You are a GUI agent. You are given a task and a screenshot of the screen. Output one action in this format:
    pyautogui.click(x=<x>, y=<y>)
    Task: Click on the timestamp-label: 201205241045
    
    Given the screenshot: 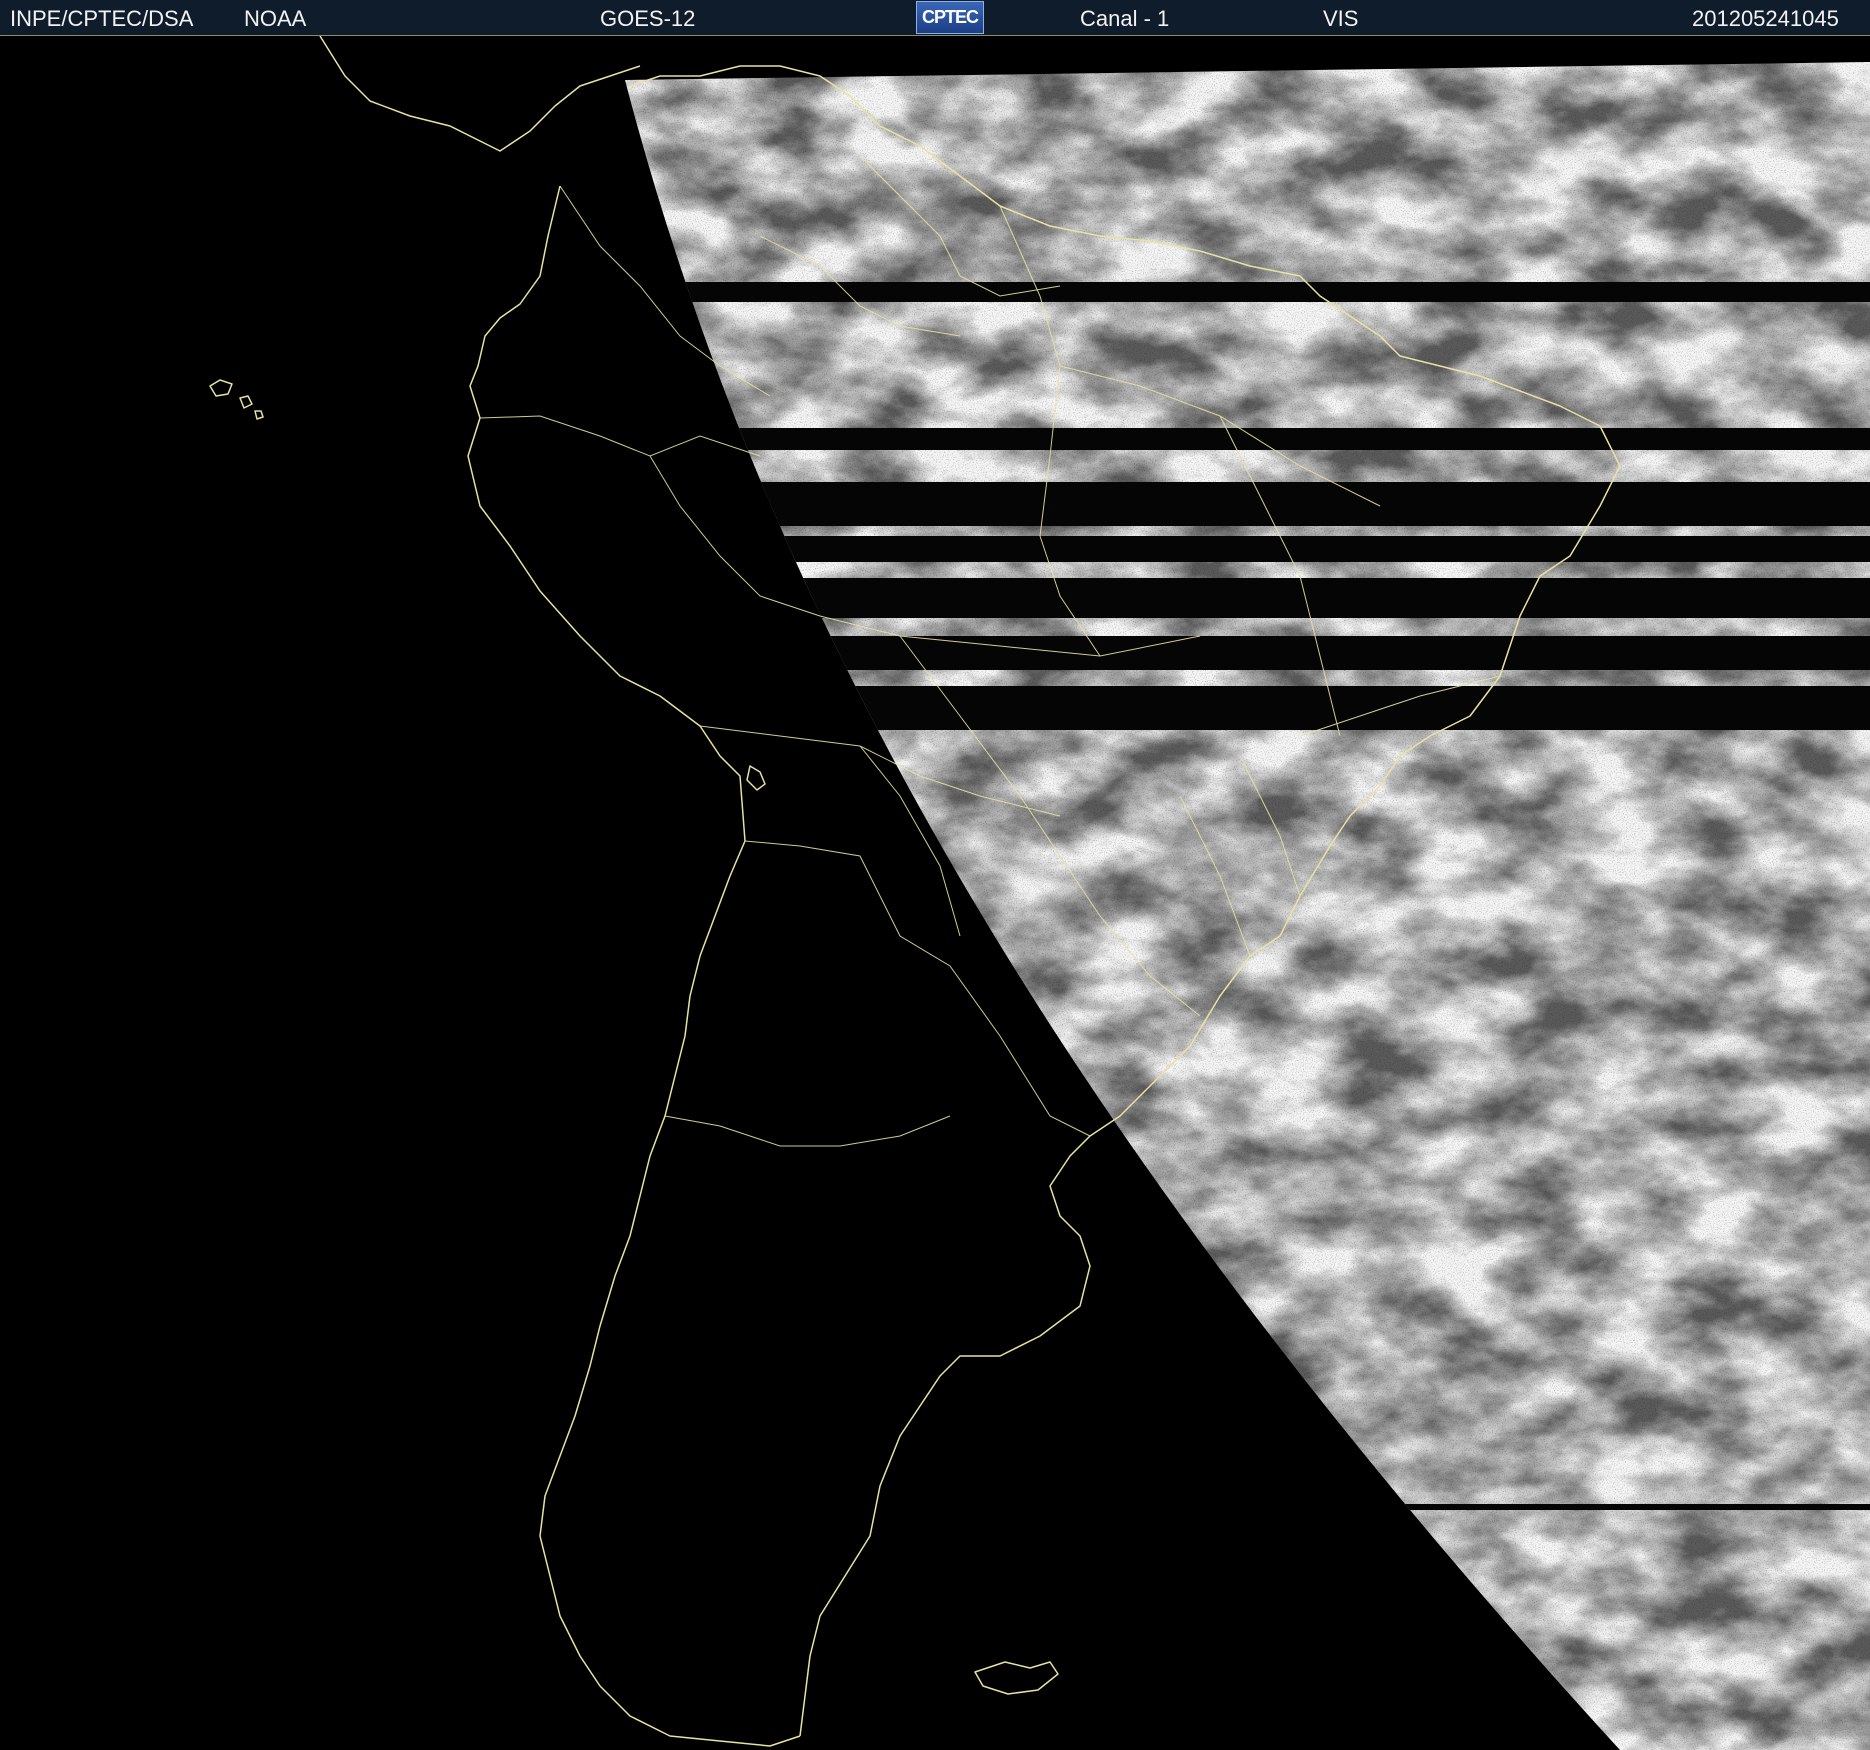 What is the action you would take?
    pyautogui.click(x=1765, y=18)
    